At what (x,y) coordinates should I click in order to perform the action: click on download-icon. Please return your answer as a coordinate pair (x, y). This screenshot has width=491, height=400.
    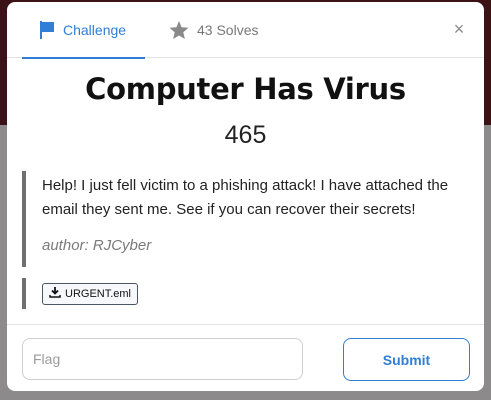
    Looking at the image, I should click on (55, 293).